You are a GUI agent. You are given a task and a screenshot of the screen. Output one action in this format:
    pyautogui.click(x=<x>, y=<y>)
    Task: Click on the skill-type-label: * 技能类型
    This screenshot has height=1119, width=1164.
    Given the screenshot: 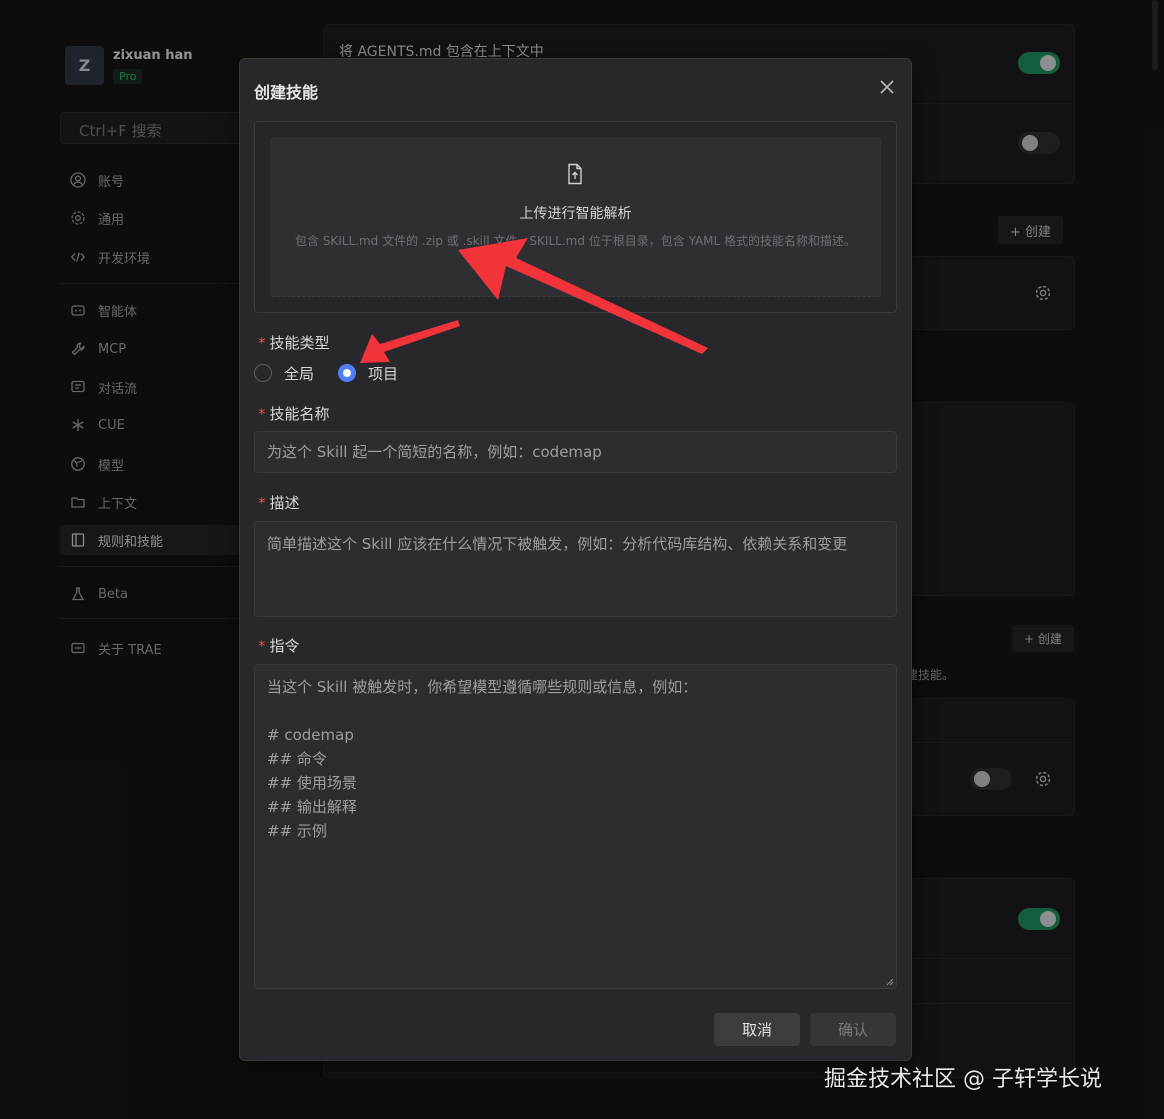 What is the action you would take?
    pyautogui.click(x=294, y=343)
    